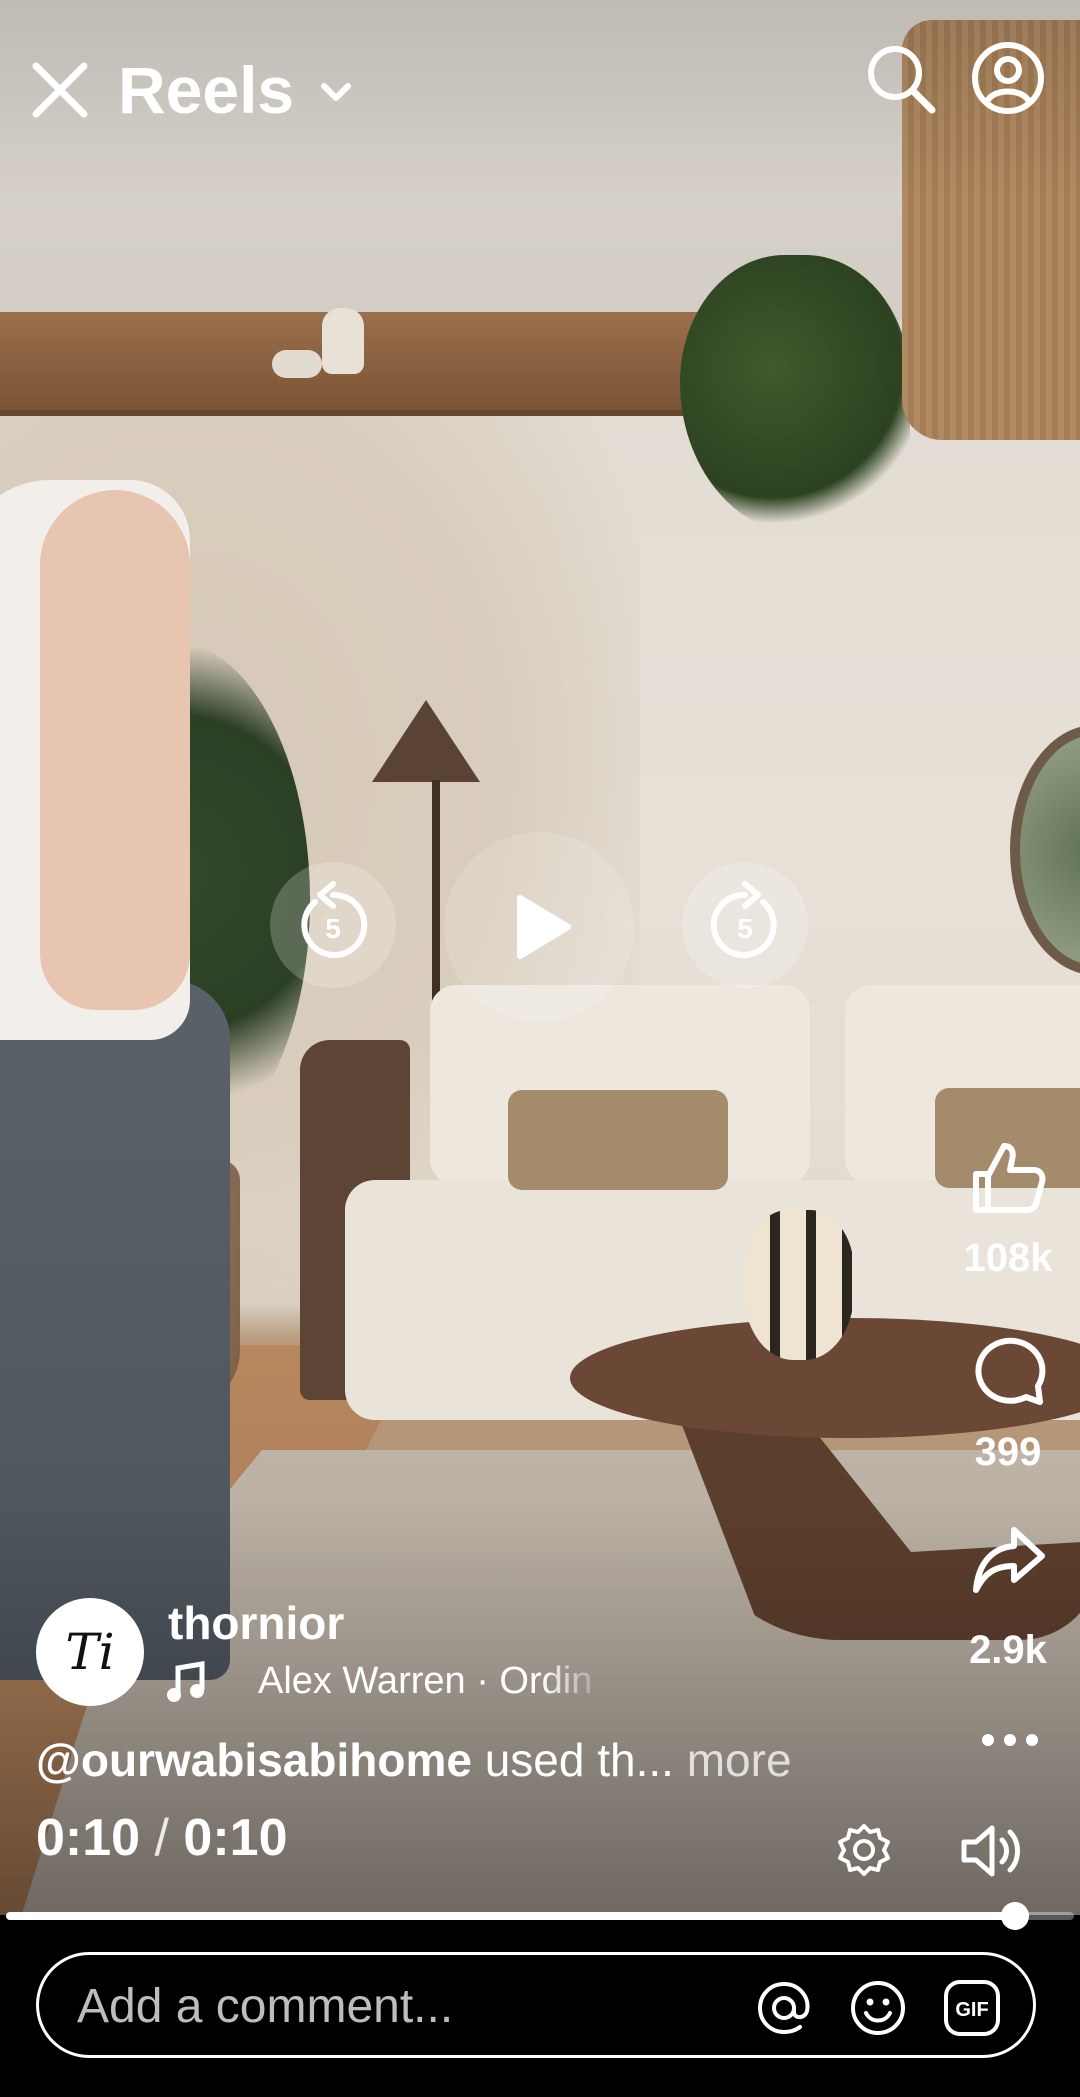  Describe the element at coordinates (784, 2008) in the screenshot. I see `at-sign-icon` at that location.